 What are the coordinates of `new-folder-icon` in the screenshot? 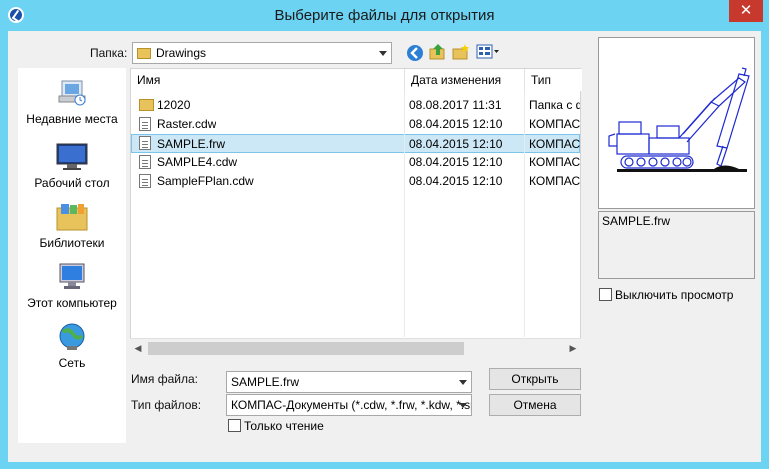 It's located at (461, 52).